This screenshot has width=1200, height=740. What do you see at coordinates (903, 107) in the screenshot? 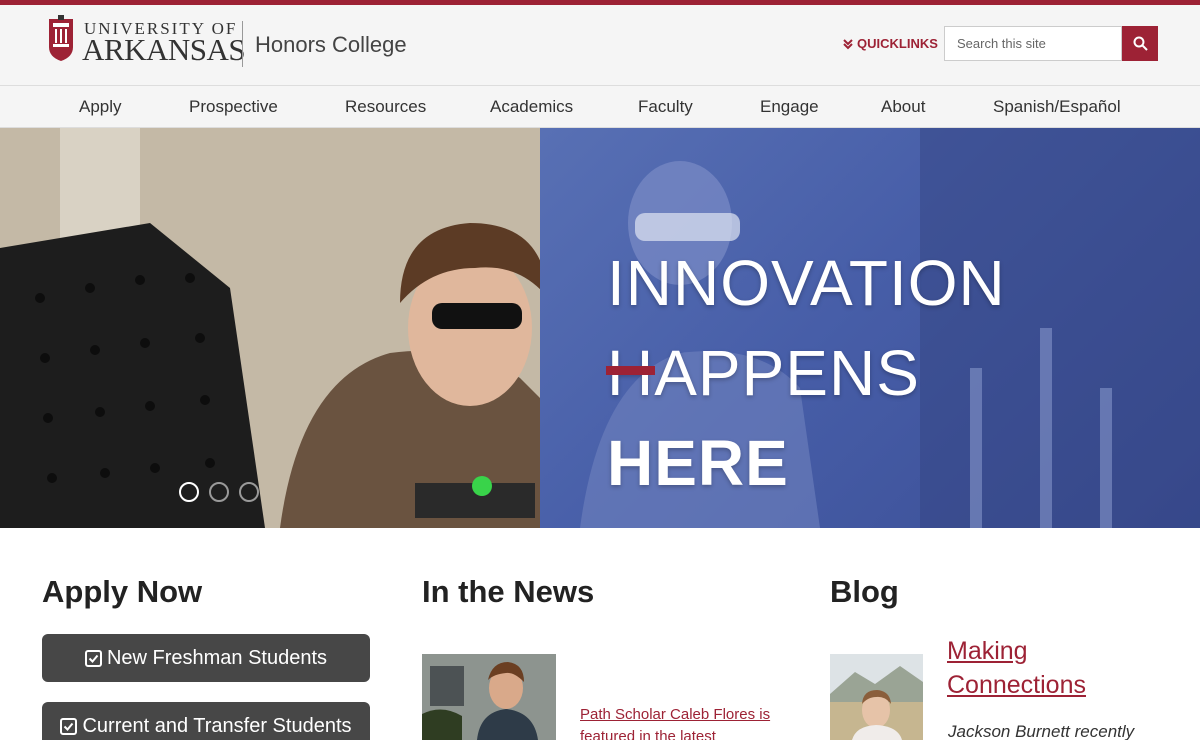
I see `nav-item-about: About` at bounding box center [903, 107].